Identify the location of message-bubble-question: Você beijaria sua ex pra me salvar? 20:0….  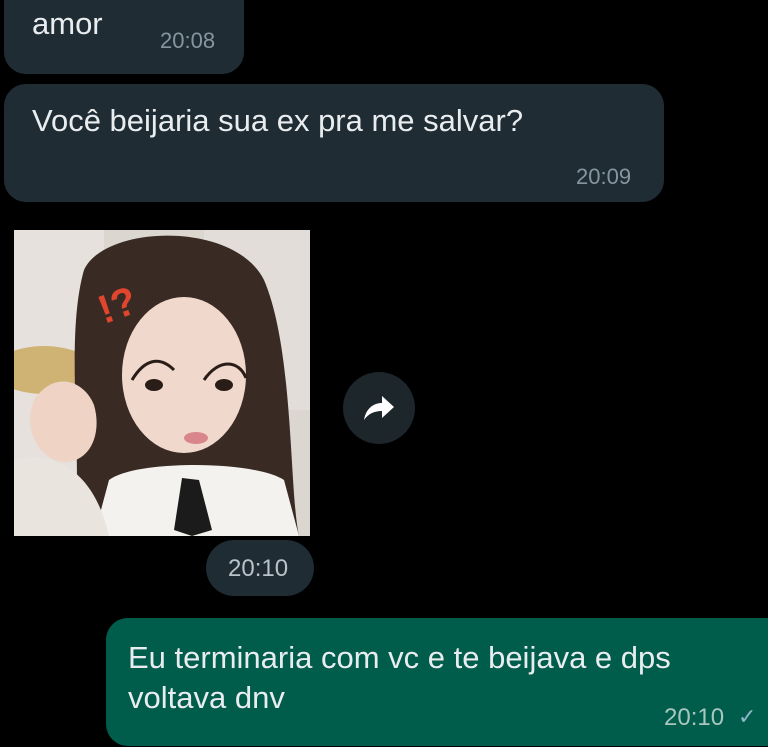
(334, 143).